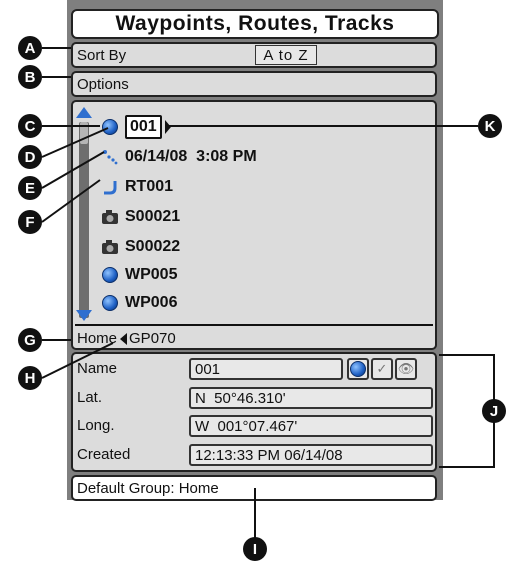 This screenshot has height=563, width=509. What do you see at coordinates (30, 378) in the screenshot?
I see `callout-h: H` at bounding box center [30, 378].